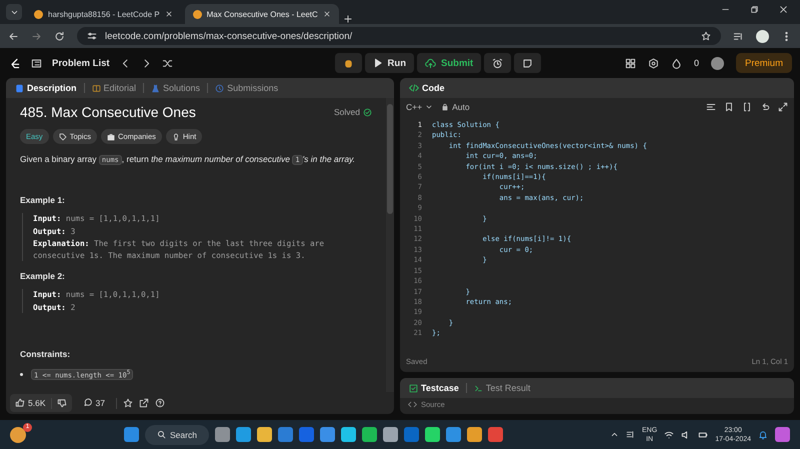 The height and width of the screenshot is (449, 800). Describe the element at coordinates (114, 88) in the screenshot. I see `panel-tab: Editorial` at that location.